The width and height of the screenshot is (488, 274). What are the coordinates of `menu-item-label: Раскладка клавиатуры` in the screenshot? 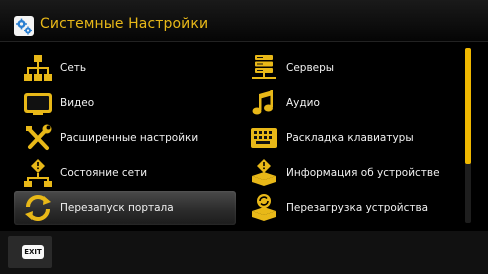 It's located at (350, 138).